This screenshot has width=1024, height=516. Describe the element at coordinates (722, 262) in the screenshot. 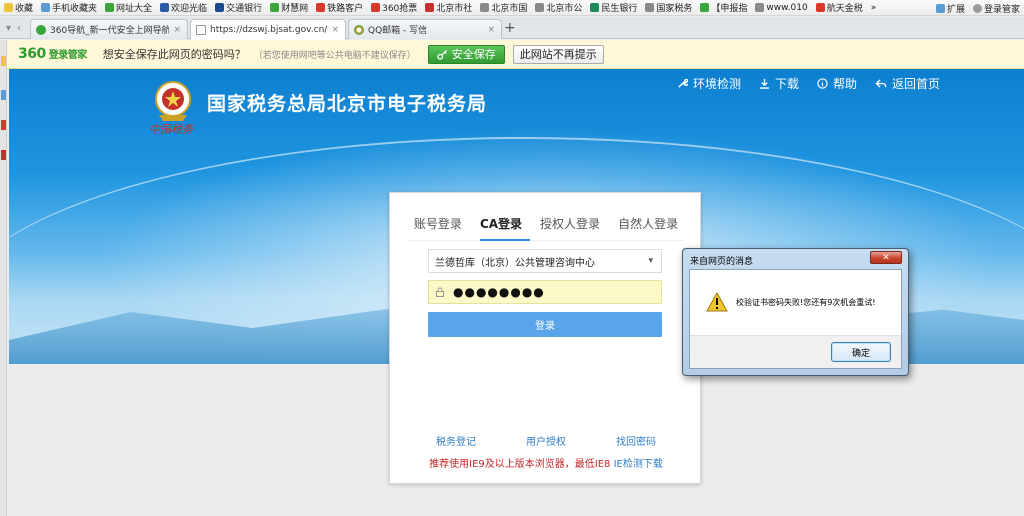

I see `dialog-title: 来自网页的消息` at that location.